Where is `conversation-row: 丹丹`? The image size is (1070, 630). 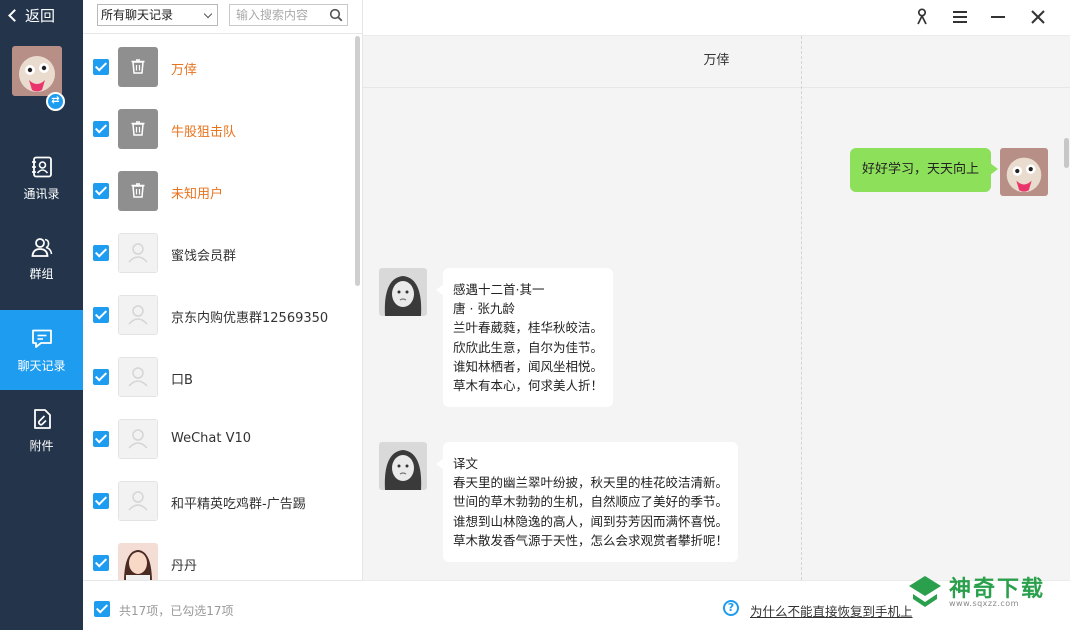 conversation-row: 丹丹 is located at coordinates (220, 556).